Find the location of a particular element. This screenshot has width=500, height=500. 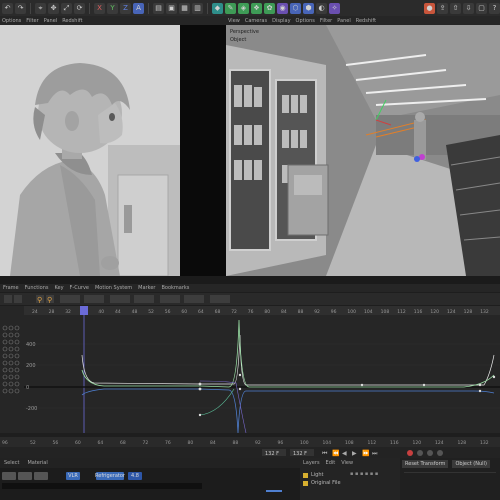

cube-icon: ◆ is located at coordinates (217, 8).